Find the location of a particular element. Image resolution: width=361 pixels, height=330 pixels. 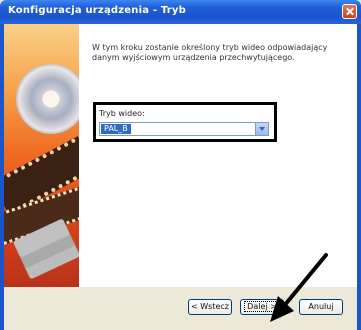

video-mode-select: PAL_B is located at coordinates (184, 129).